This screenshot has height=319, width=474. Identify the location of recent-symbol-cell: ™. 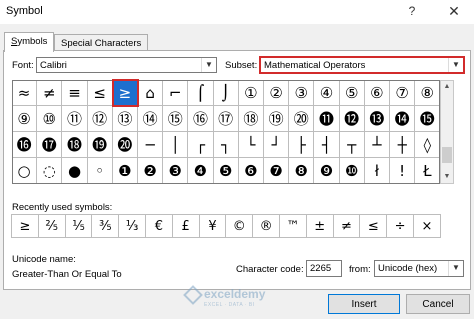
(293, 226).